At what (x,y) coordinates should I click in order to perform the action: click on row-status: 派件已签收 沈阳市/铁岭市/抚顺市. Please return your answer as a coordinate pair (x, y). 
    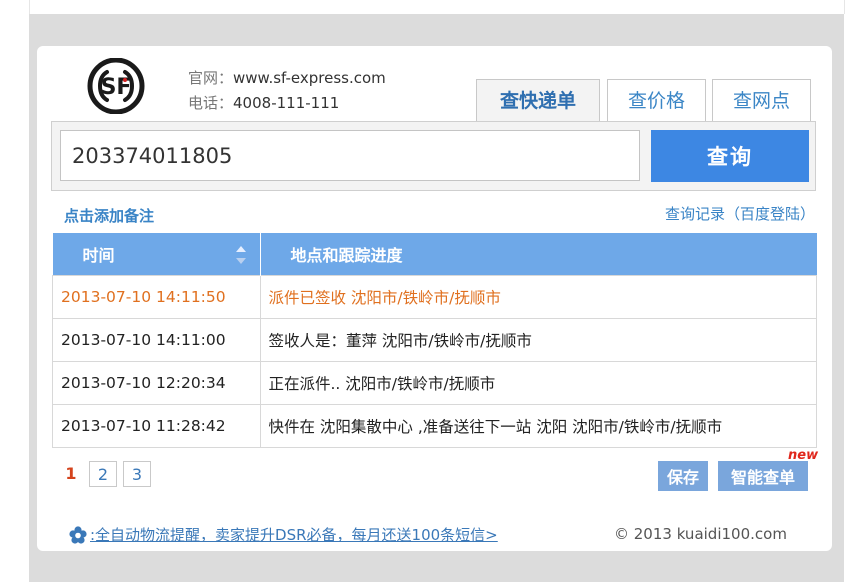
    Looking at the image, I should click on (538, 297).